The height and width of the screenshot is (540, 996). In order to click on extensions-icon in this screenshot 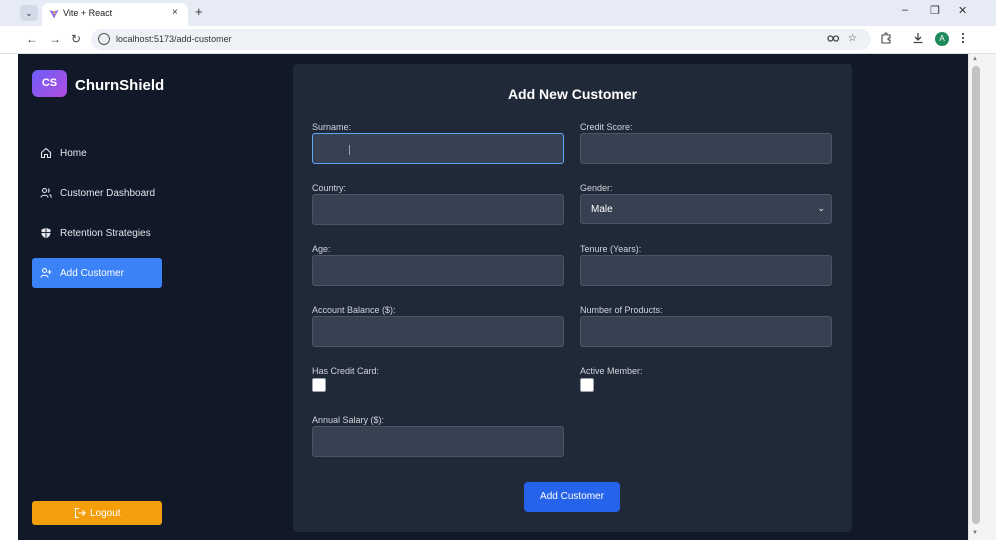, I will do `click(886, 38)`.